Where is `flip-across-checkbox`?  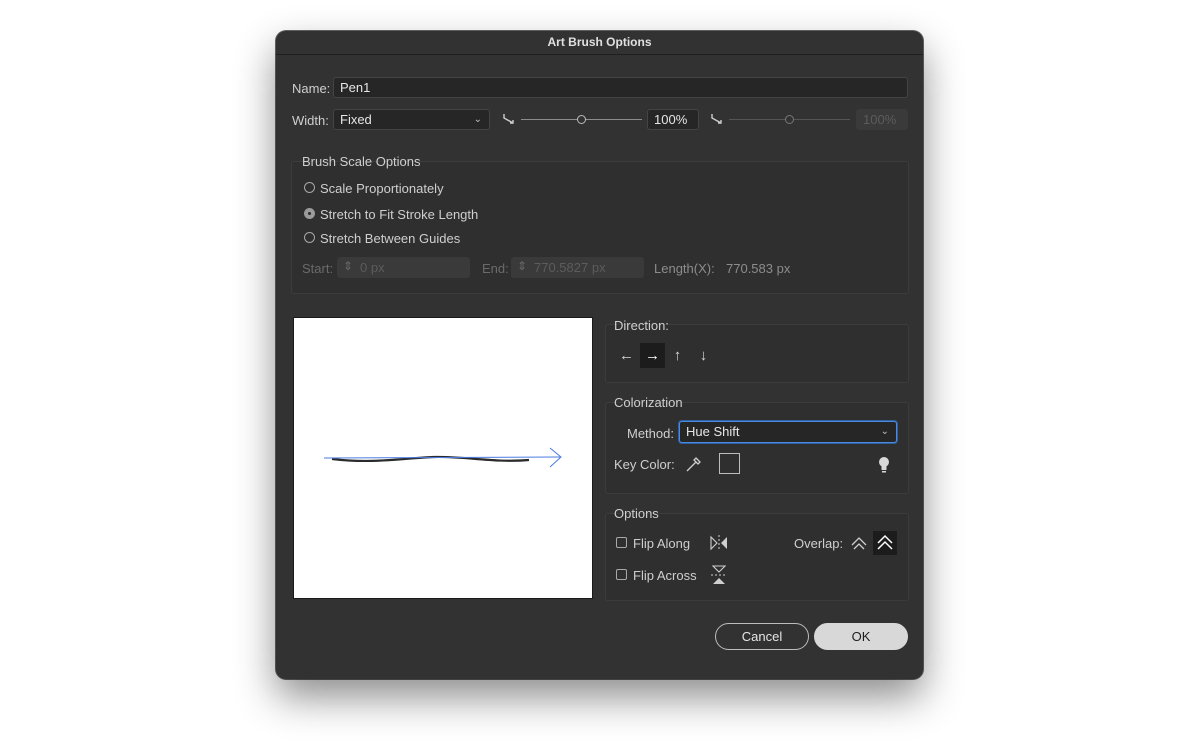 flip-across-checkbox is located at coordinates (621, 574).